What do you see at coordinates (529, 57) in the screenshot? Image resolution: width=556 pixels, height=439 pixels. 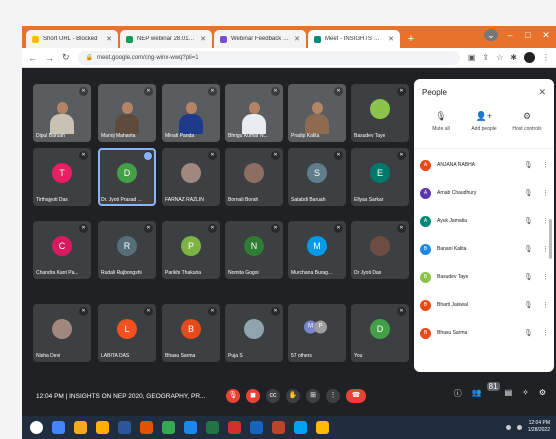 I see `profile-avatar` at bounding box center [529, 57].